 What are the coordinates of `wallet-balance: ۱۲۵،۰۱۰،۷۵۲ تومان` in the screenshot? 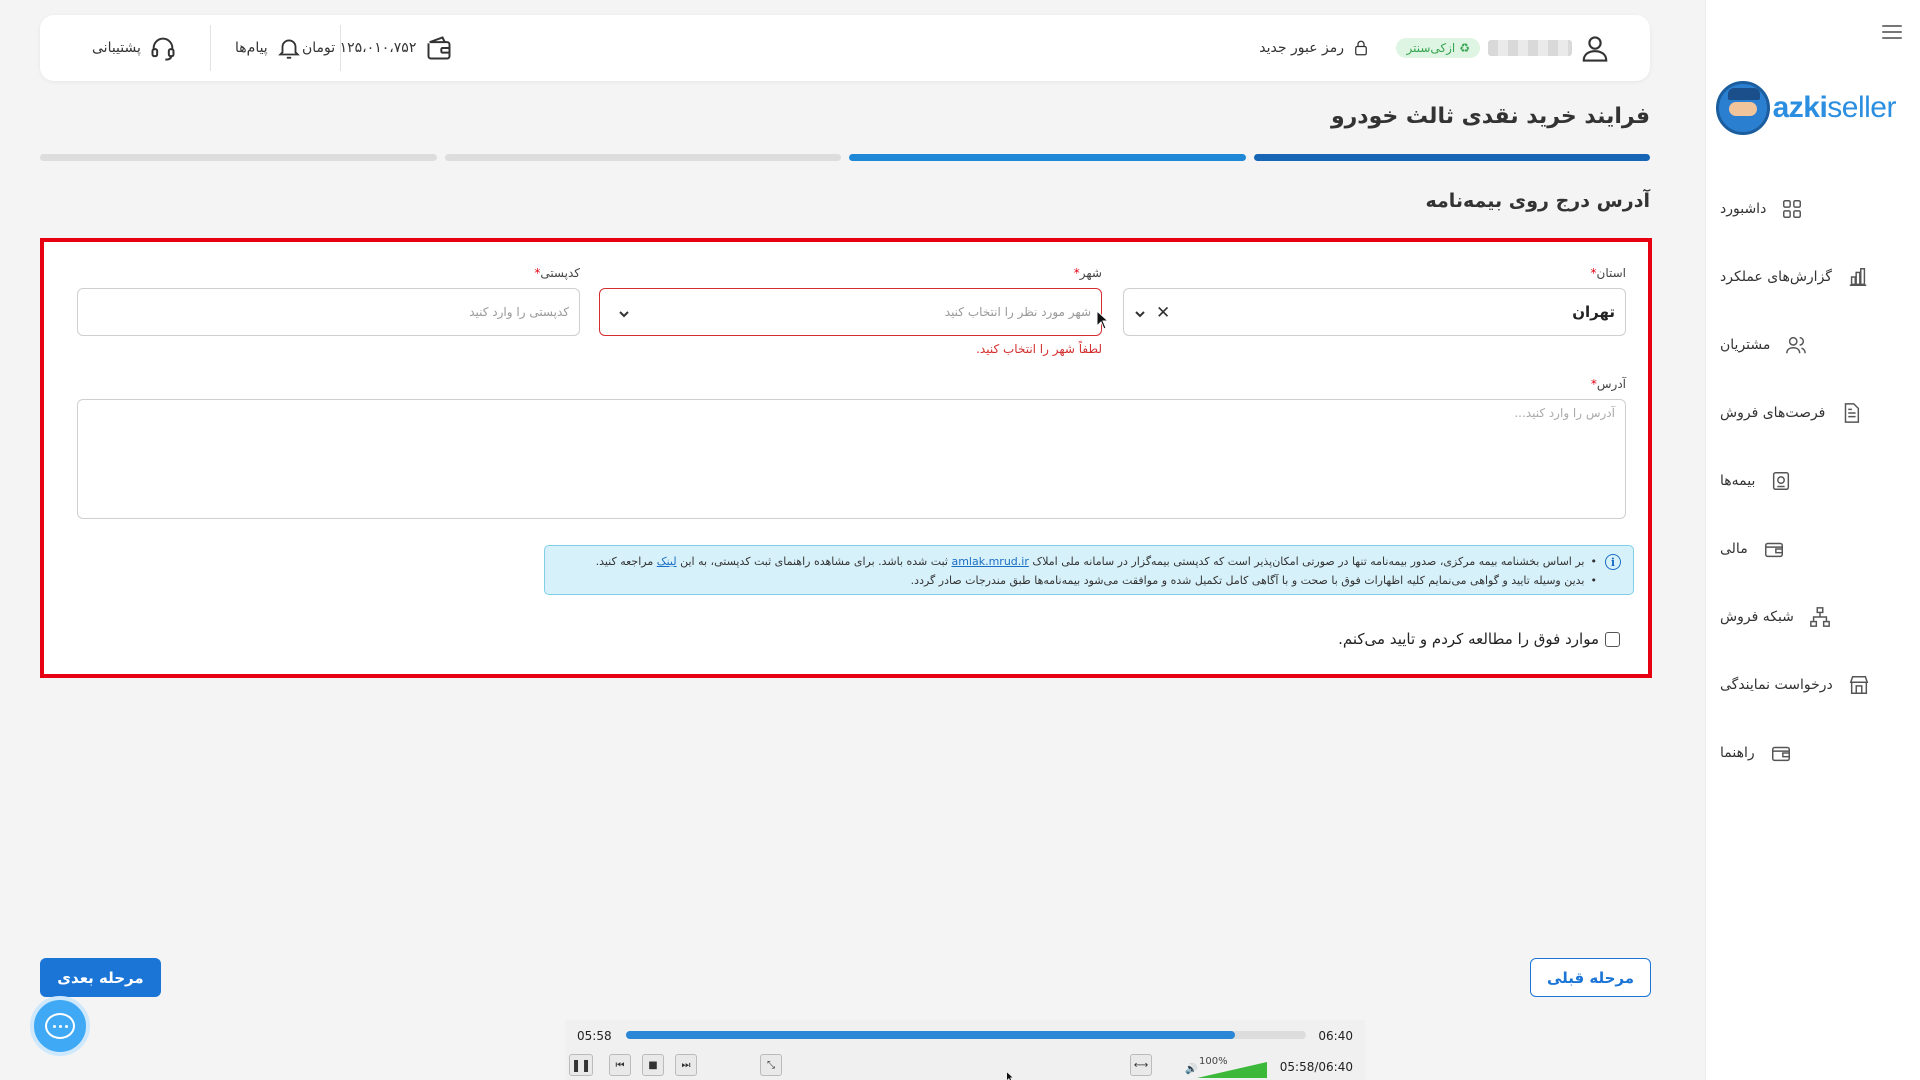 It's located at (378, 48).